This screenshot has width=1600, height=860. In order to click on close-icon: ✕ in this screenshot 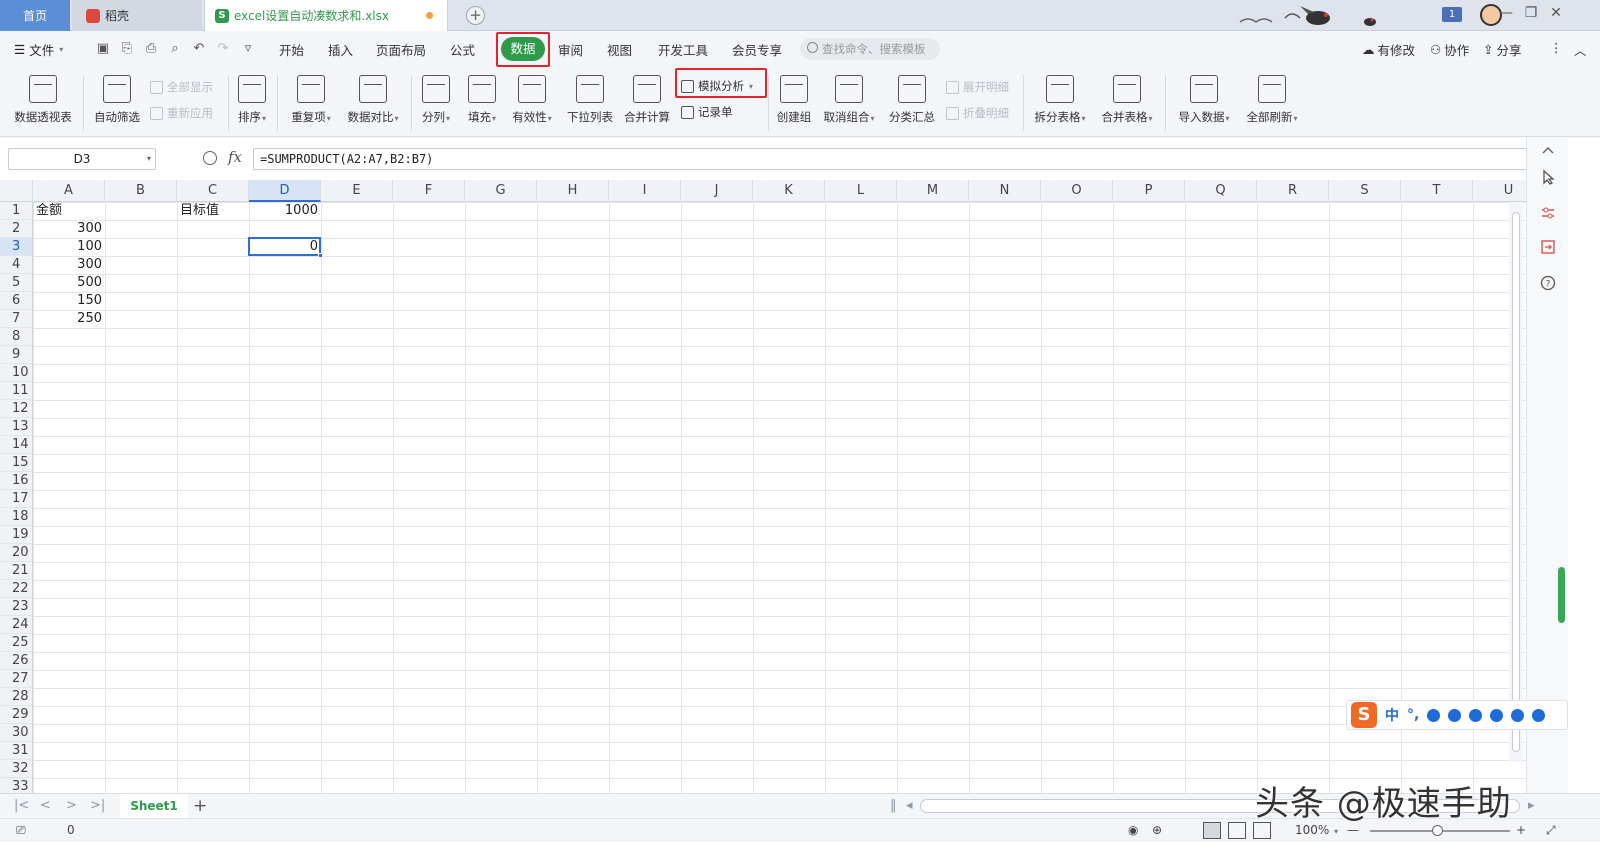, I will do `click(1556, 13)`.